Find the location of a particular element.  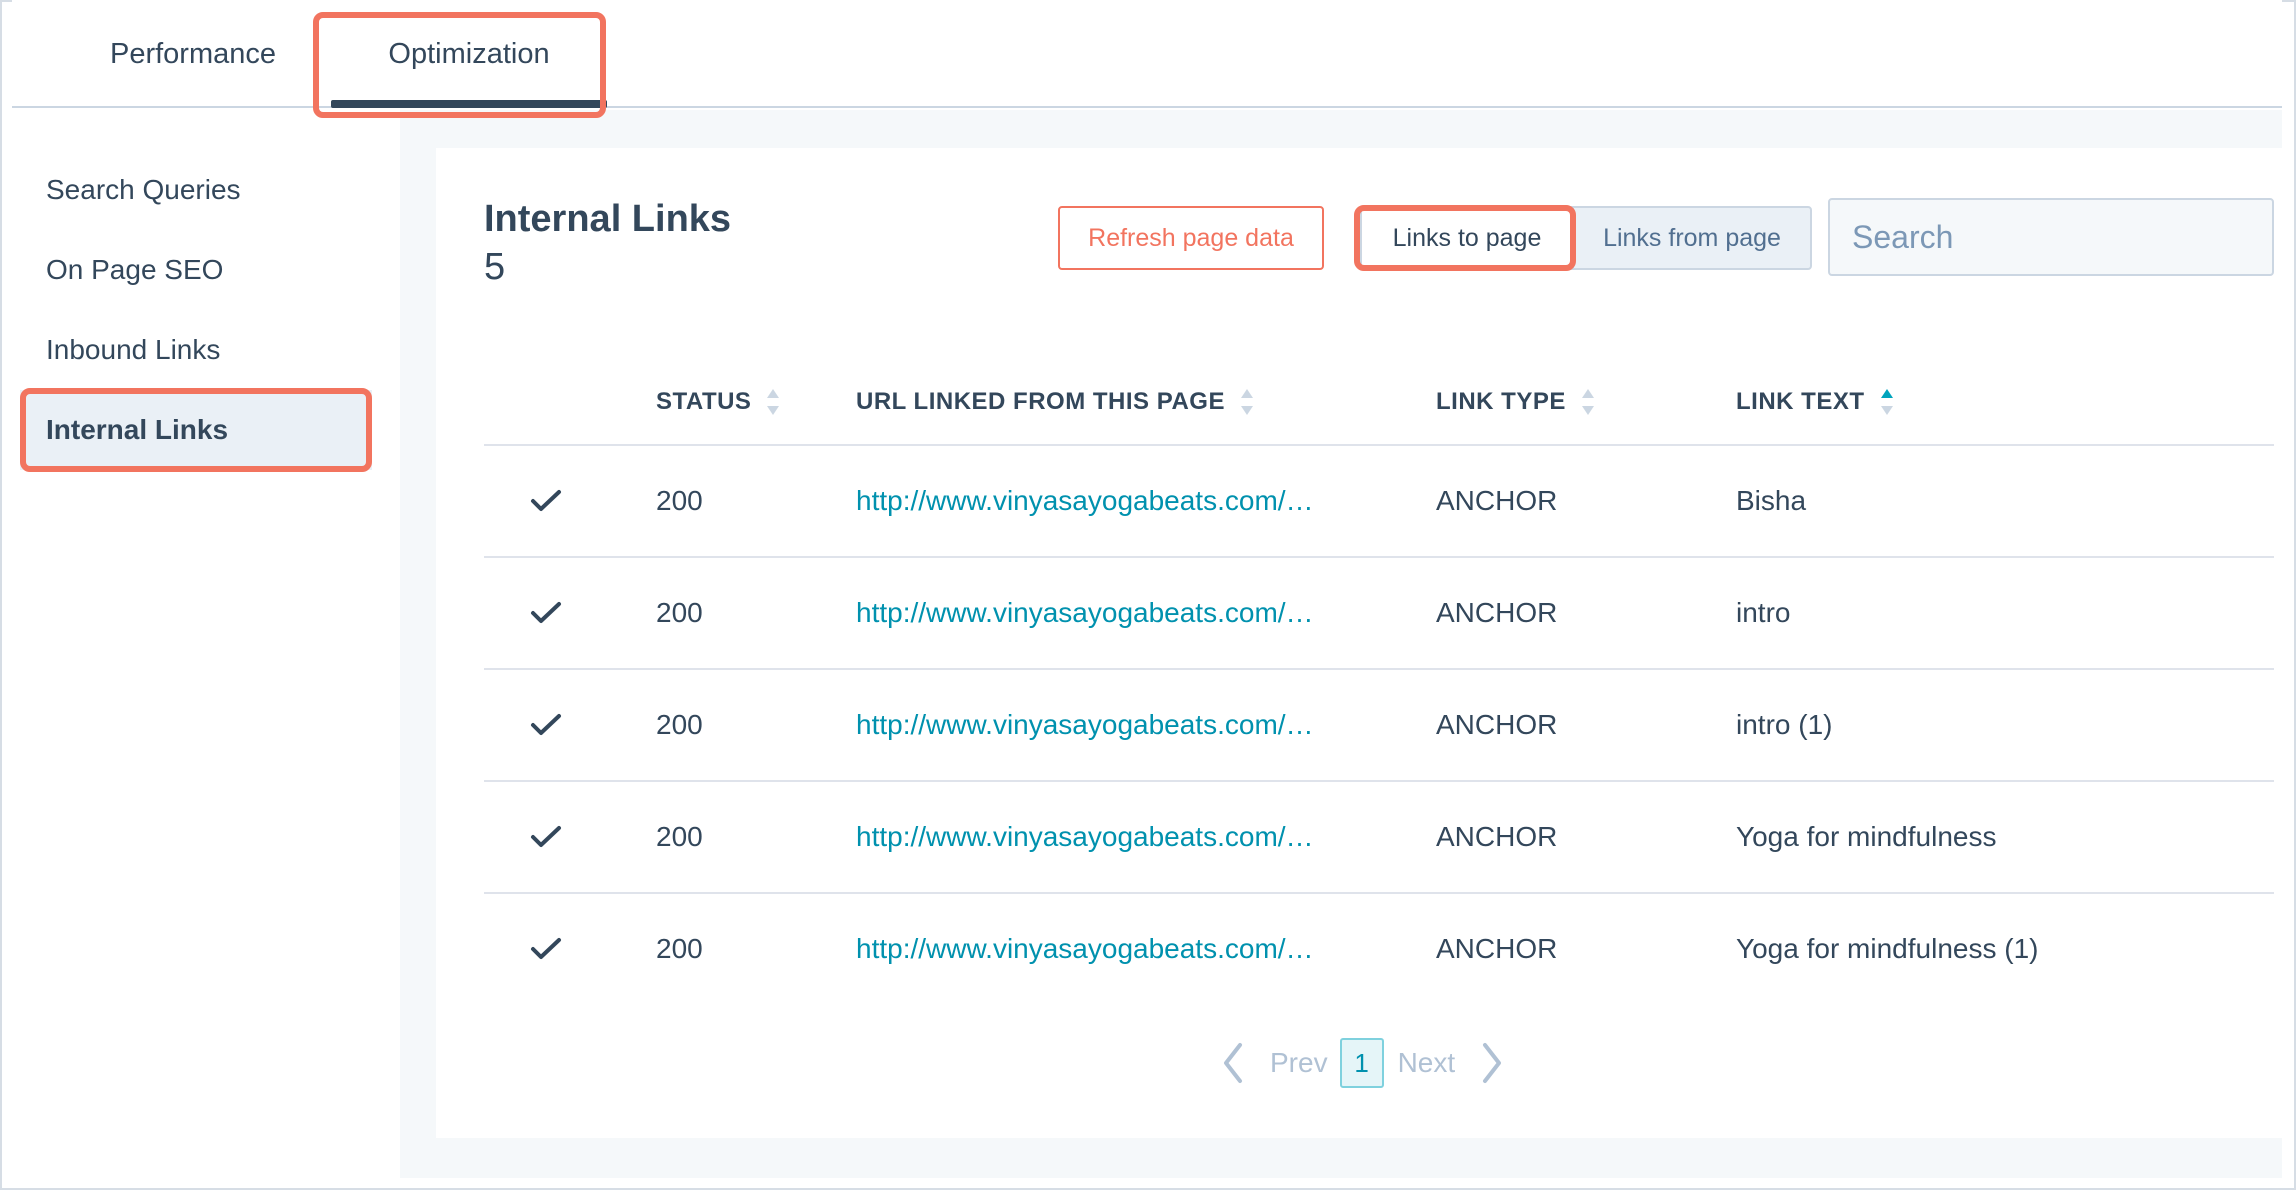

links-to-page-label: Links to page is located at coordinates (1467, 237).